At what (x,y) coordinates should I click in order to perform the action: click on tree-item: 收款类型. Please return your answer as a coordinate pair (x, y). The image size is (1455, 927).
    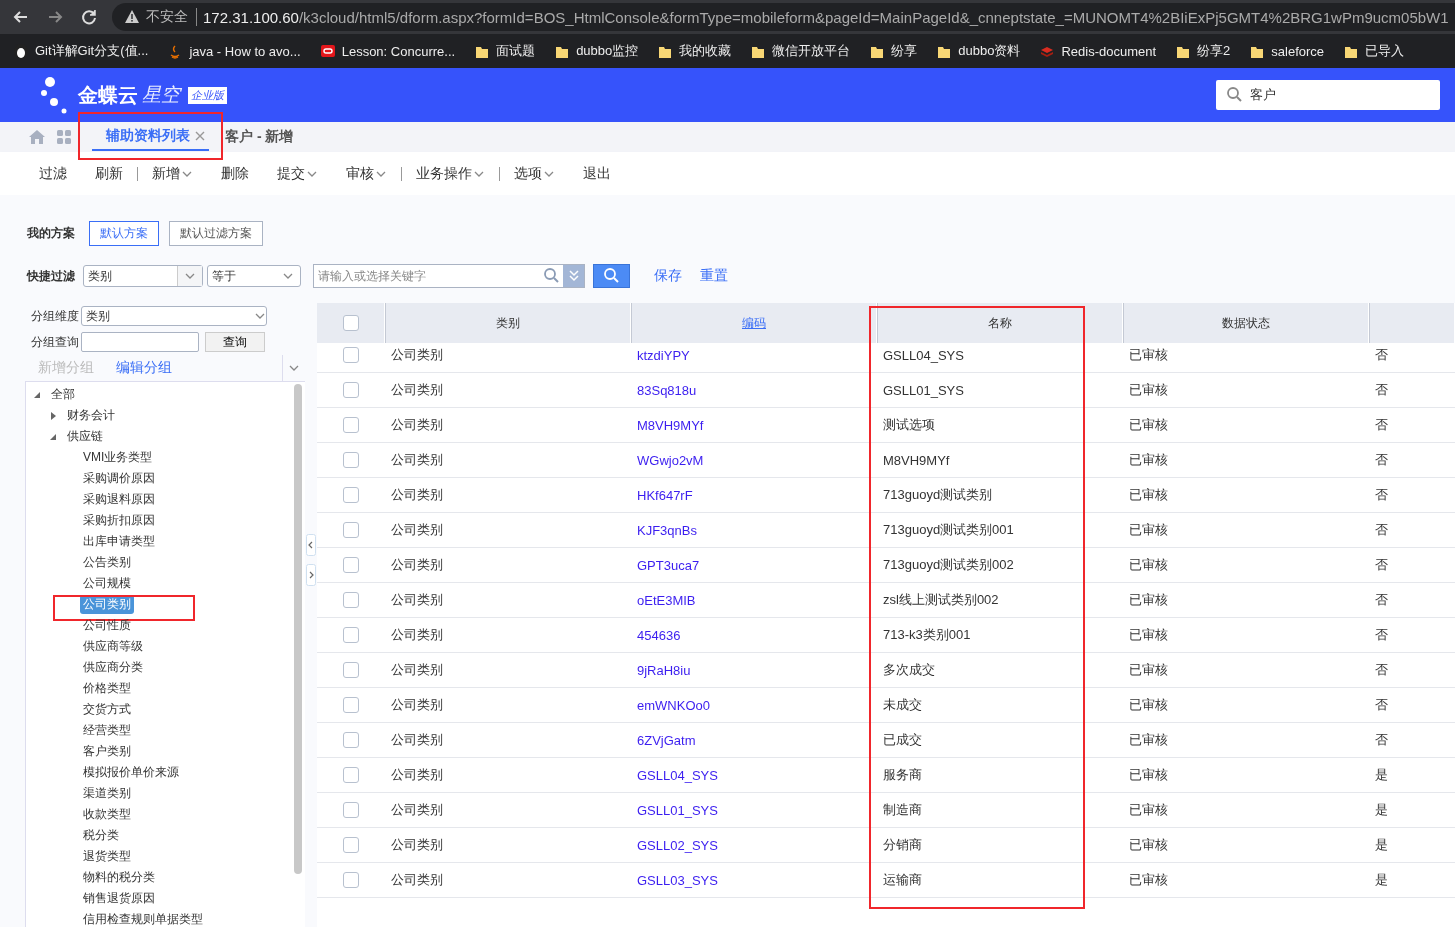
    Looking at the image, I should click on (107, 814).